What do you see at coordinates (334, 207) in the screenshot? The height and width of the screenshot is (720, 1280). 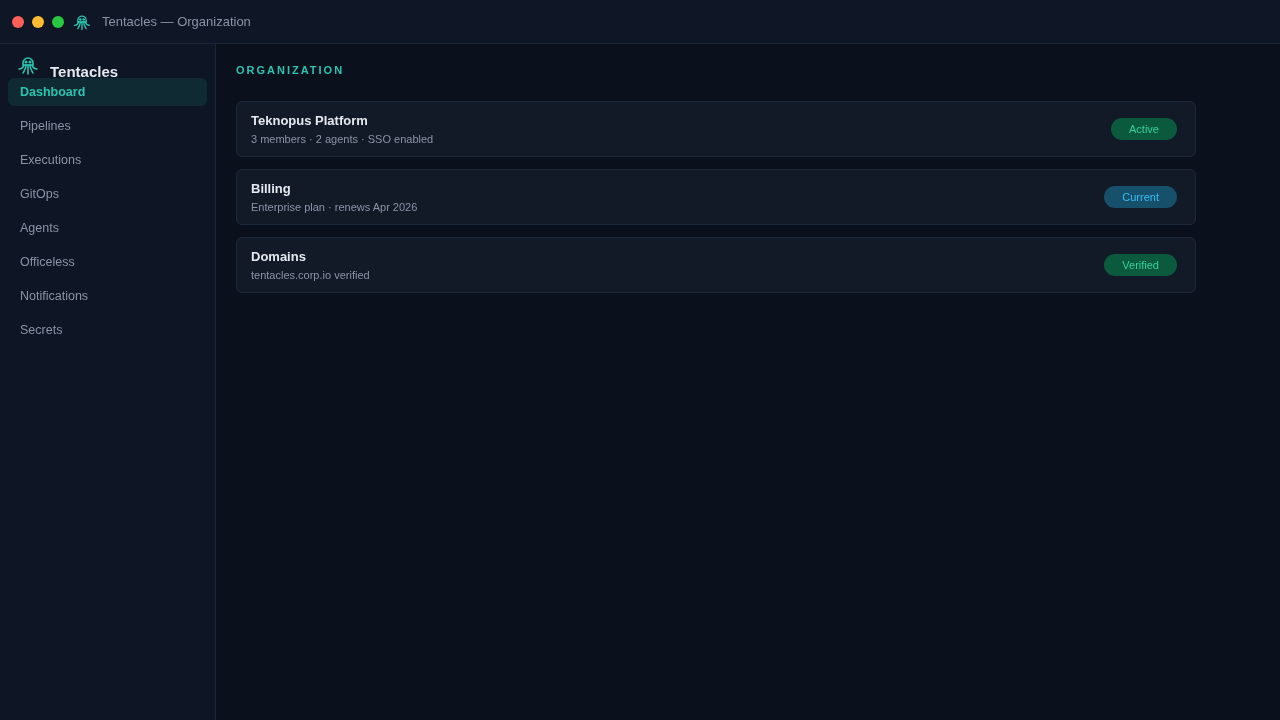 I see `card-subtitle: Enterprise plan · renews Apr 2026` at bounding box center [334, 207].